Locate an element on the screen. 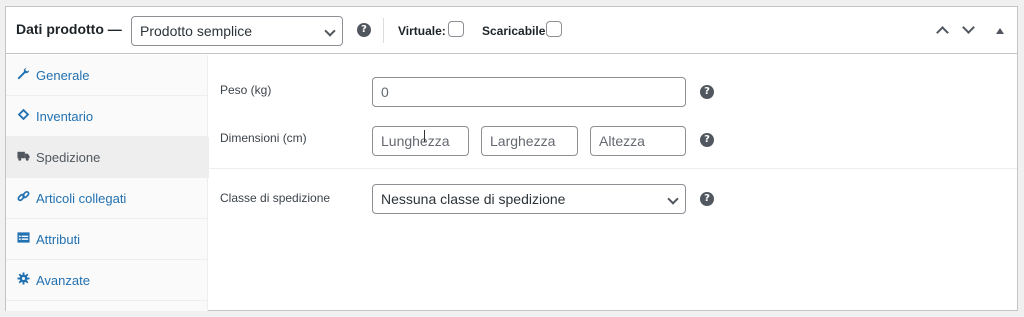  product-type-value: Prodotto semplice is located at coordinates (196, 31).